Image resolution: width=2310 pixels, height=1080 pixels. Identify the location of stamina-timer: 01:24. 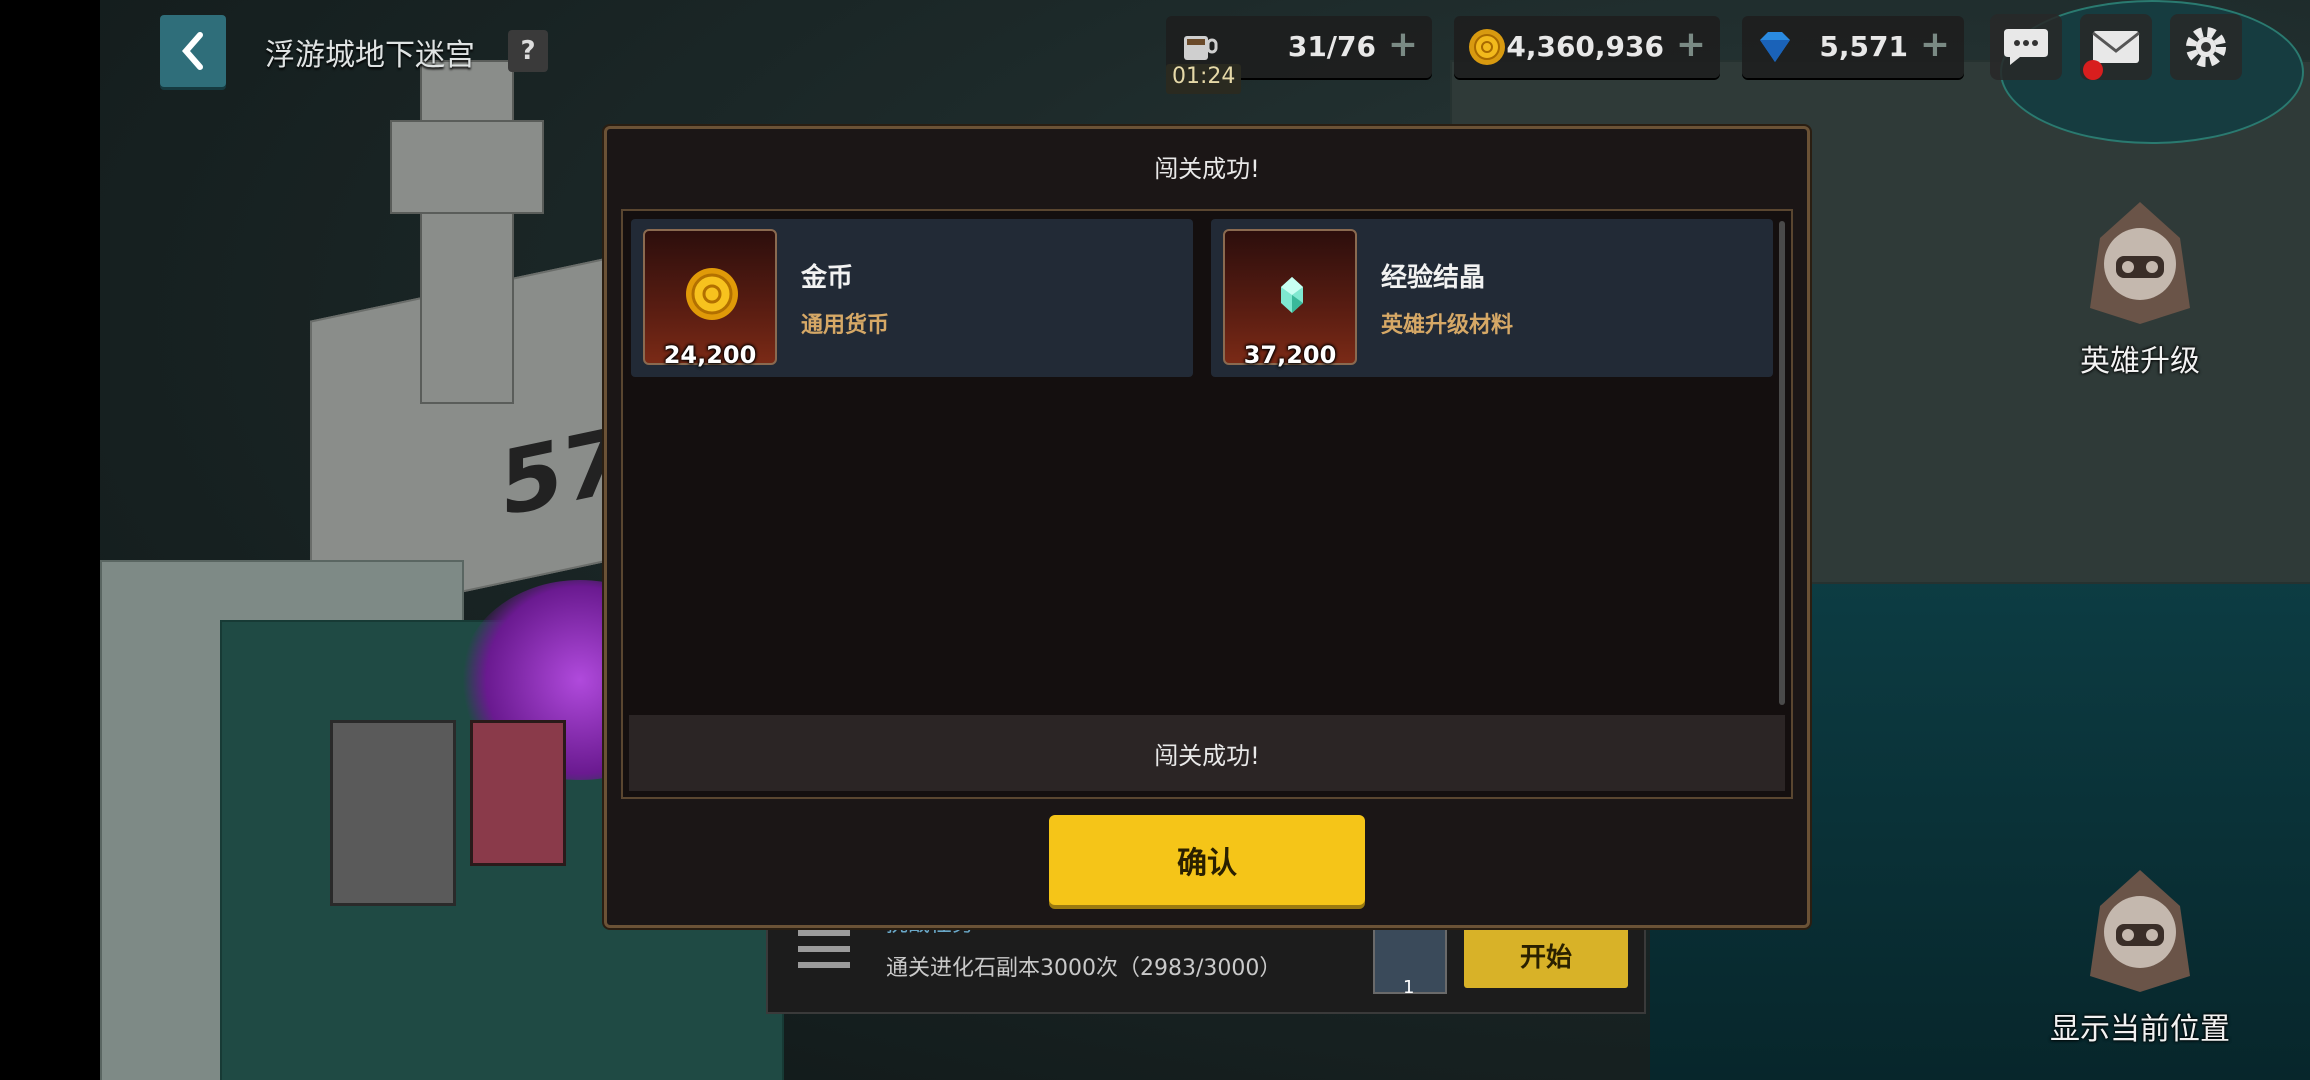
(1204, 79).